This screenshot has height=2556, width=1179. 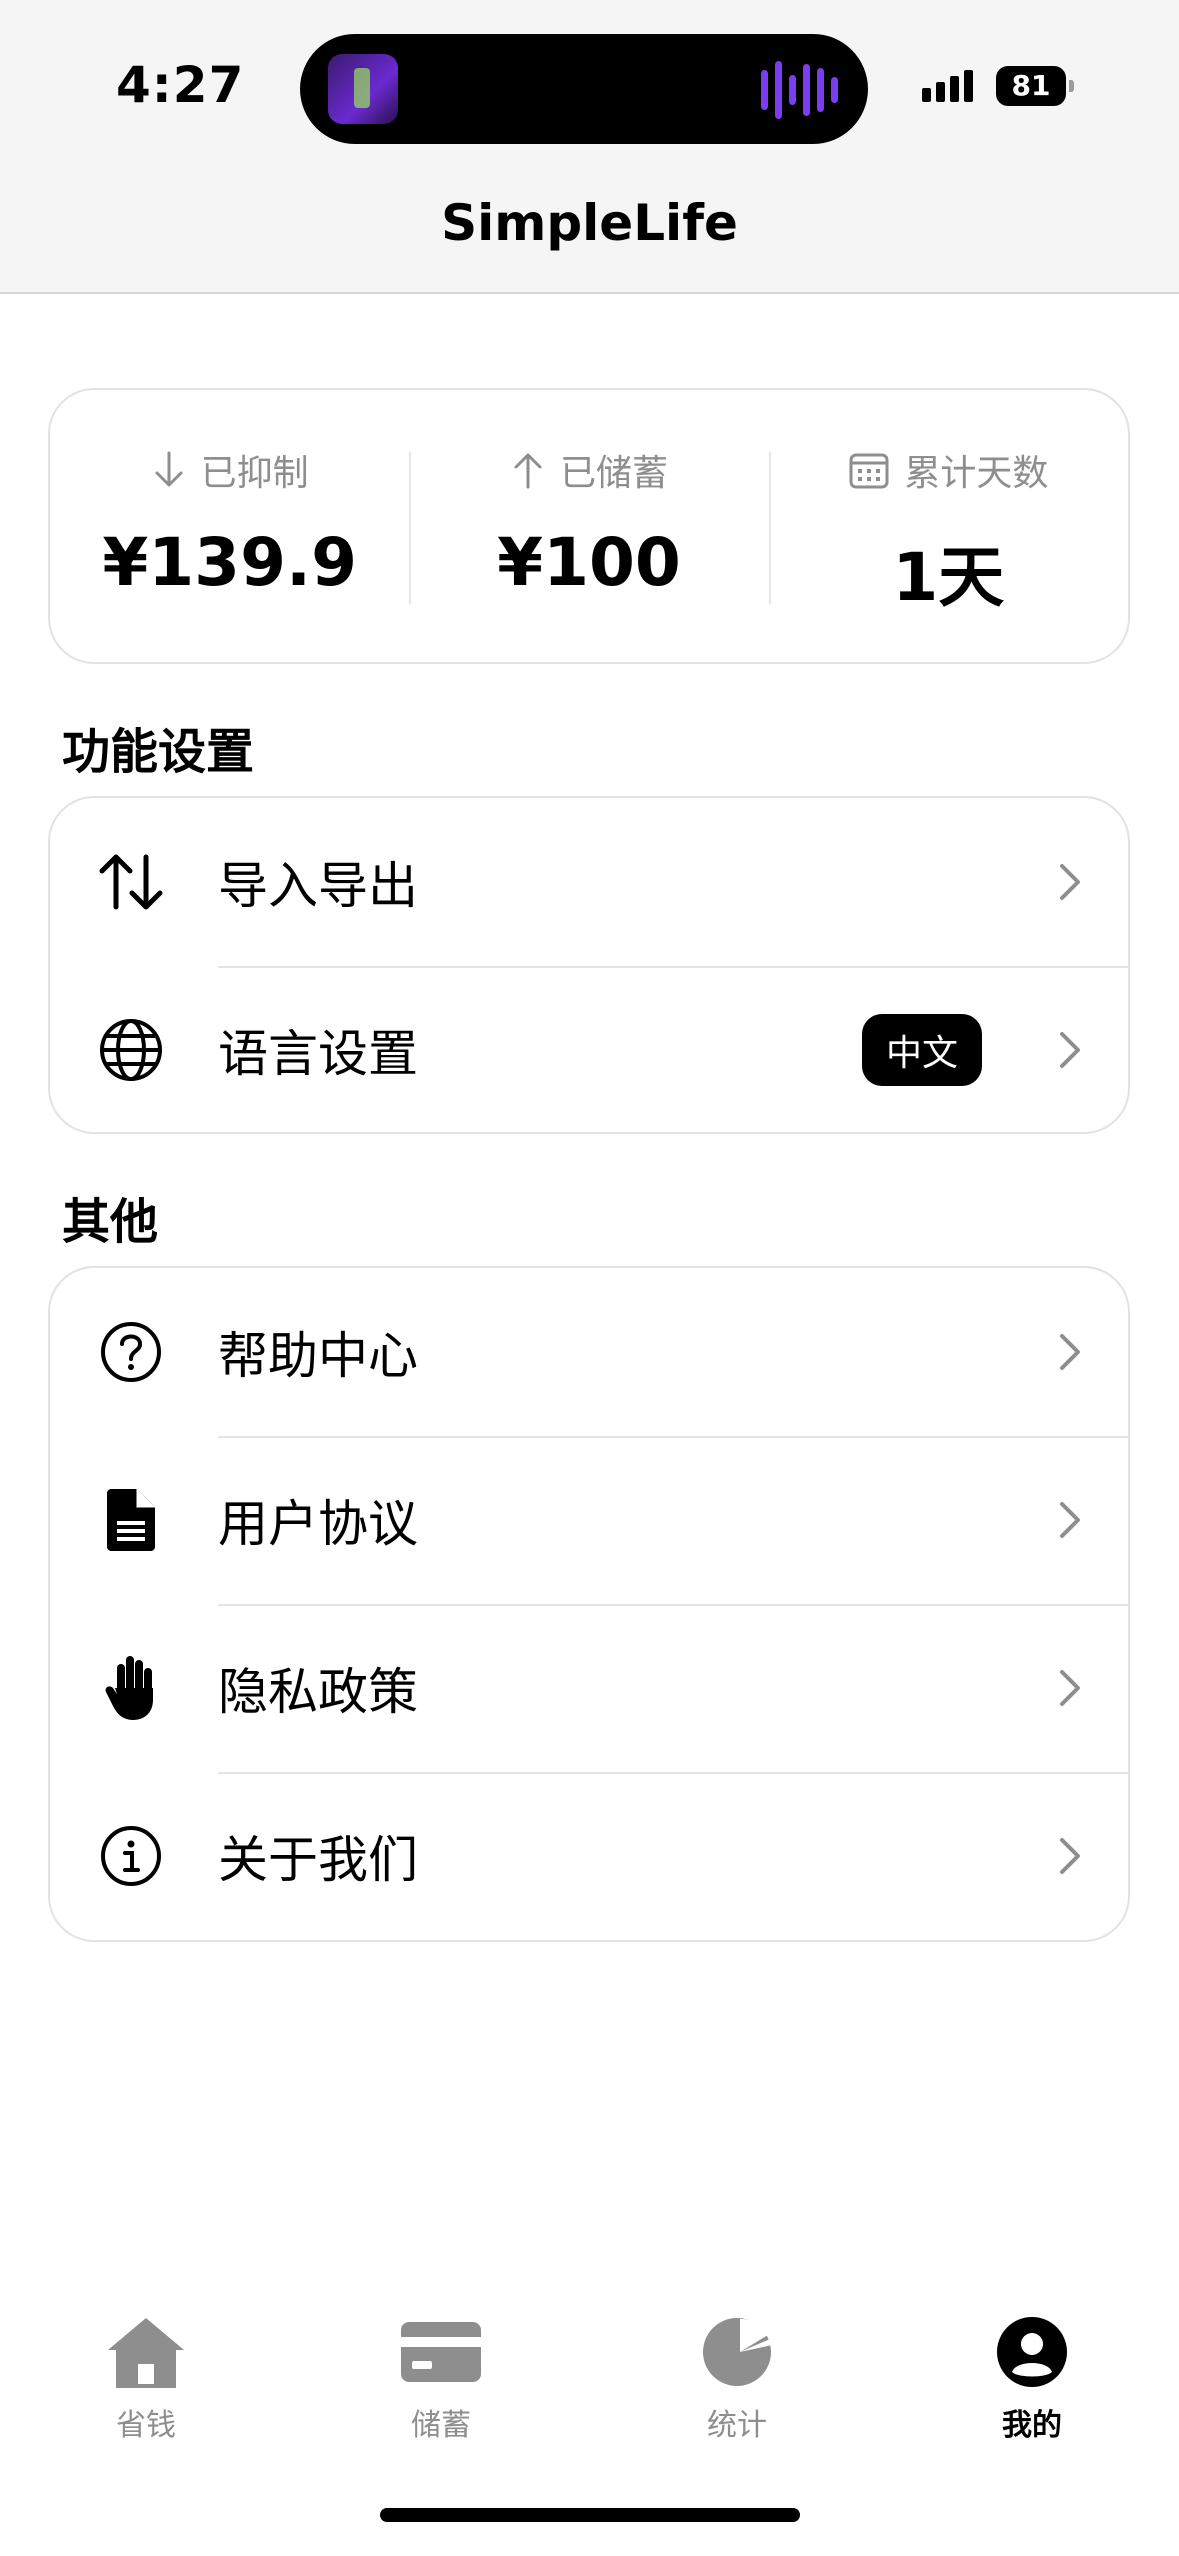 What do you see at coordinates (254, 473) in the screenshot?
I see `stat-label: 已抑制` at bounding box center [254, 473].